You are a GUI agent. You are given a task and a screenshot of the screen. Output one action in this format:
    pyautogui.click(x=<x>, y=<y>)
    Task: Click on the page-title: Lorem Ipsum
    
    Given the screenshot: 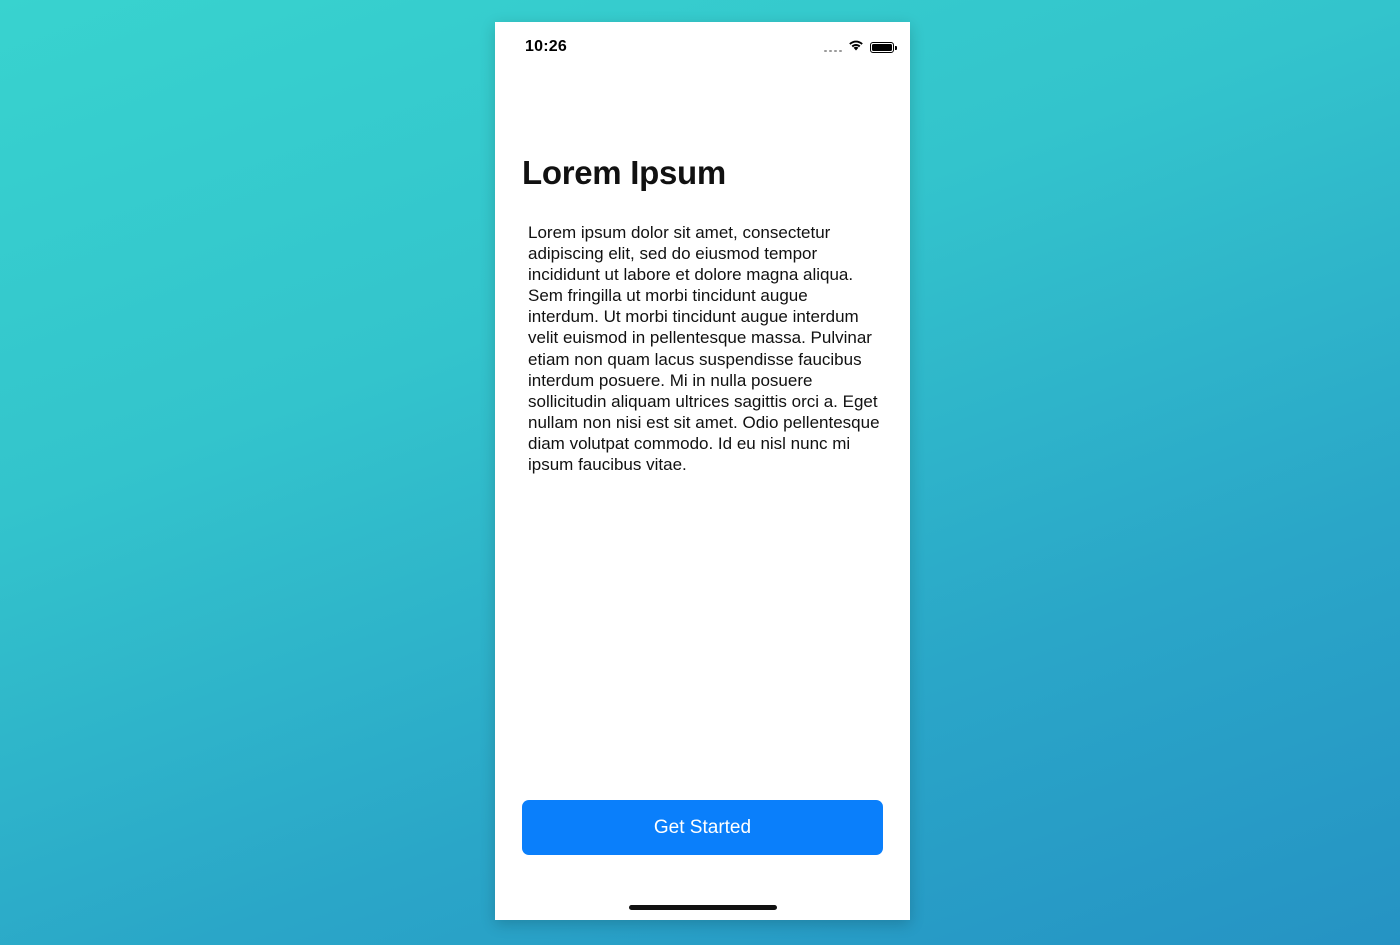 What is the action you would take?
    pyautogui.click(x=624, y=172)
    